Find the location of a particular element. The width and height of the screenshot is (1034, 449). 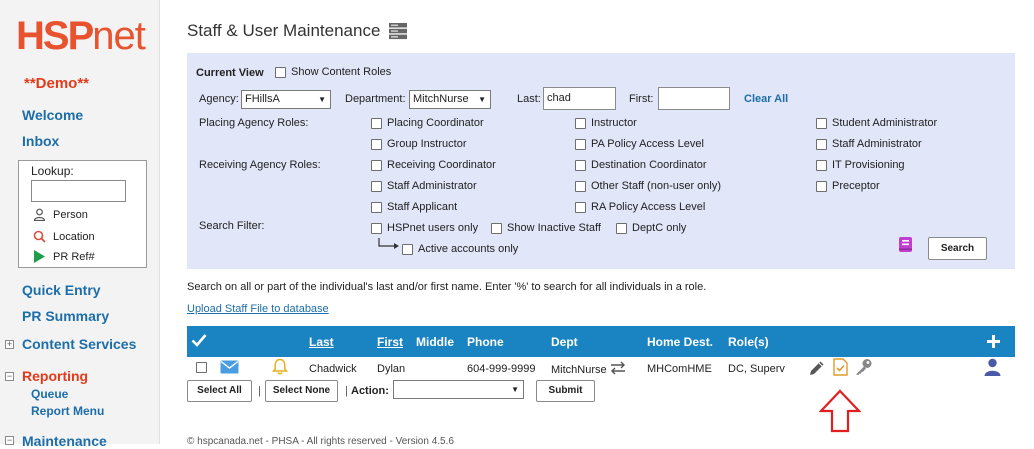

last-name-input: chad is located at coordinates (579, 98).